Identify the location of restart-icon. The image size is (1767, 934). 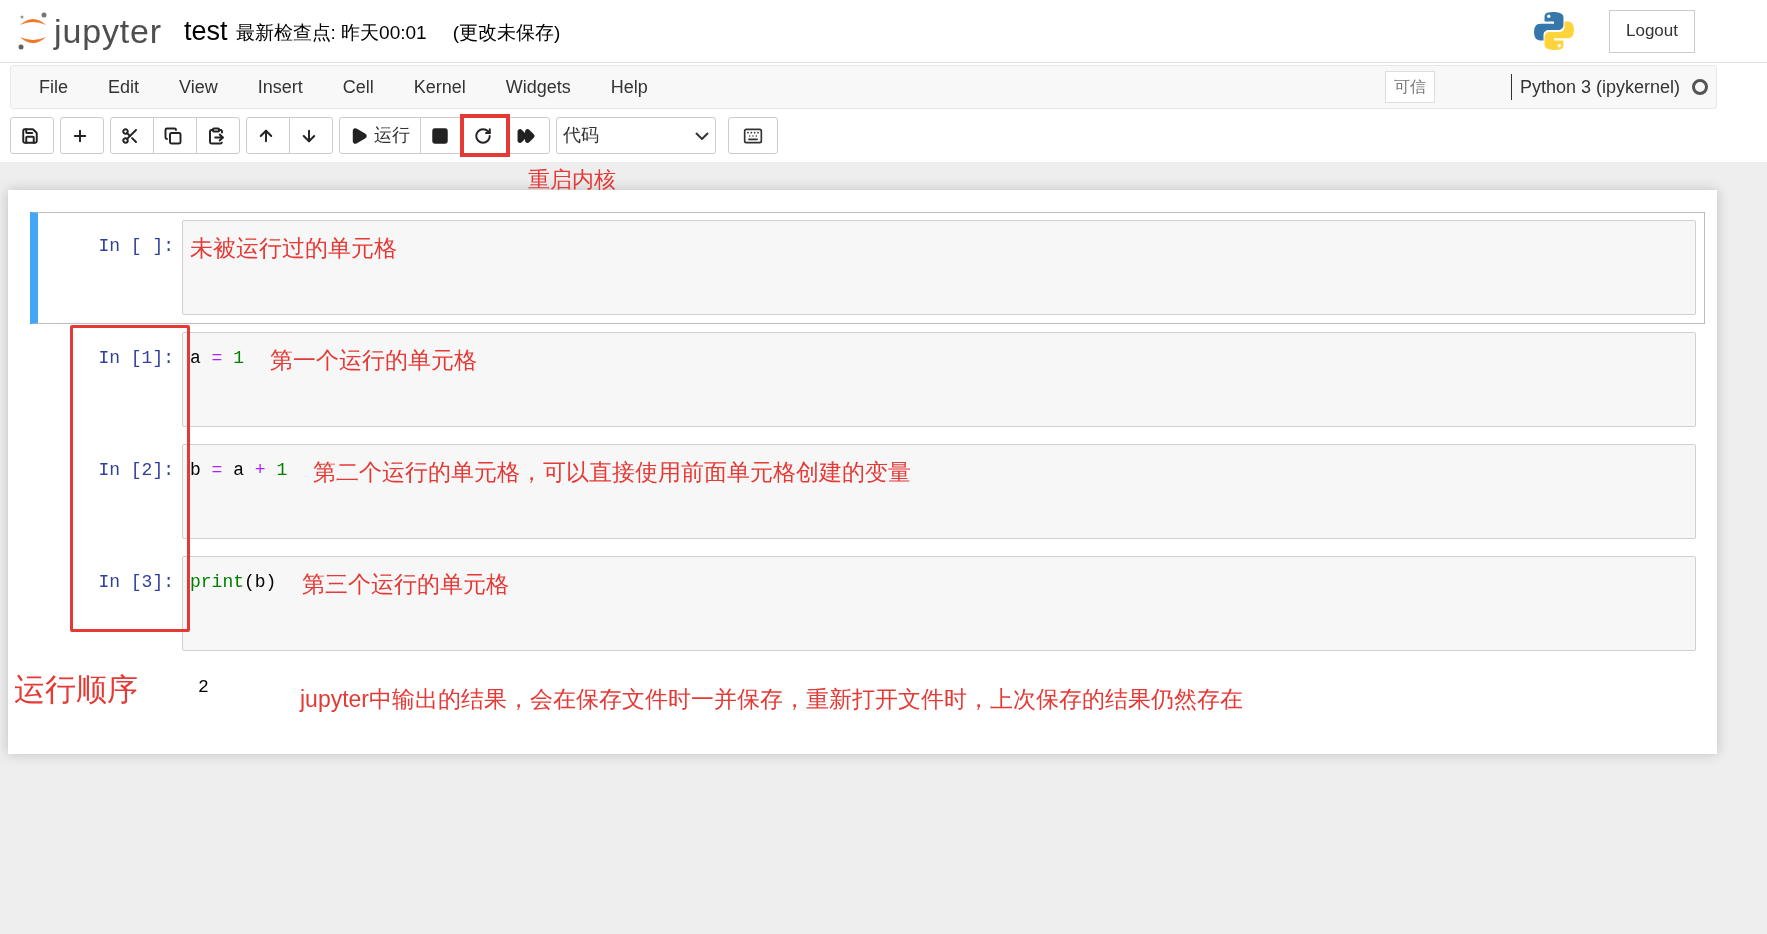
(483, 135).